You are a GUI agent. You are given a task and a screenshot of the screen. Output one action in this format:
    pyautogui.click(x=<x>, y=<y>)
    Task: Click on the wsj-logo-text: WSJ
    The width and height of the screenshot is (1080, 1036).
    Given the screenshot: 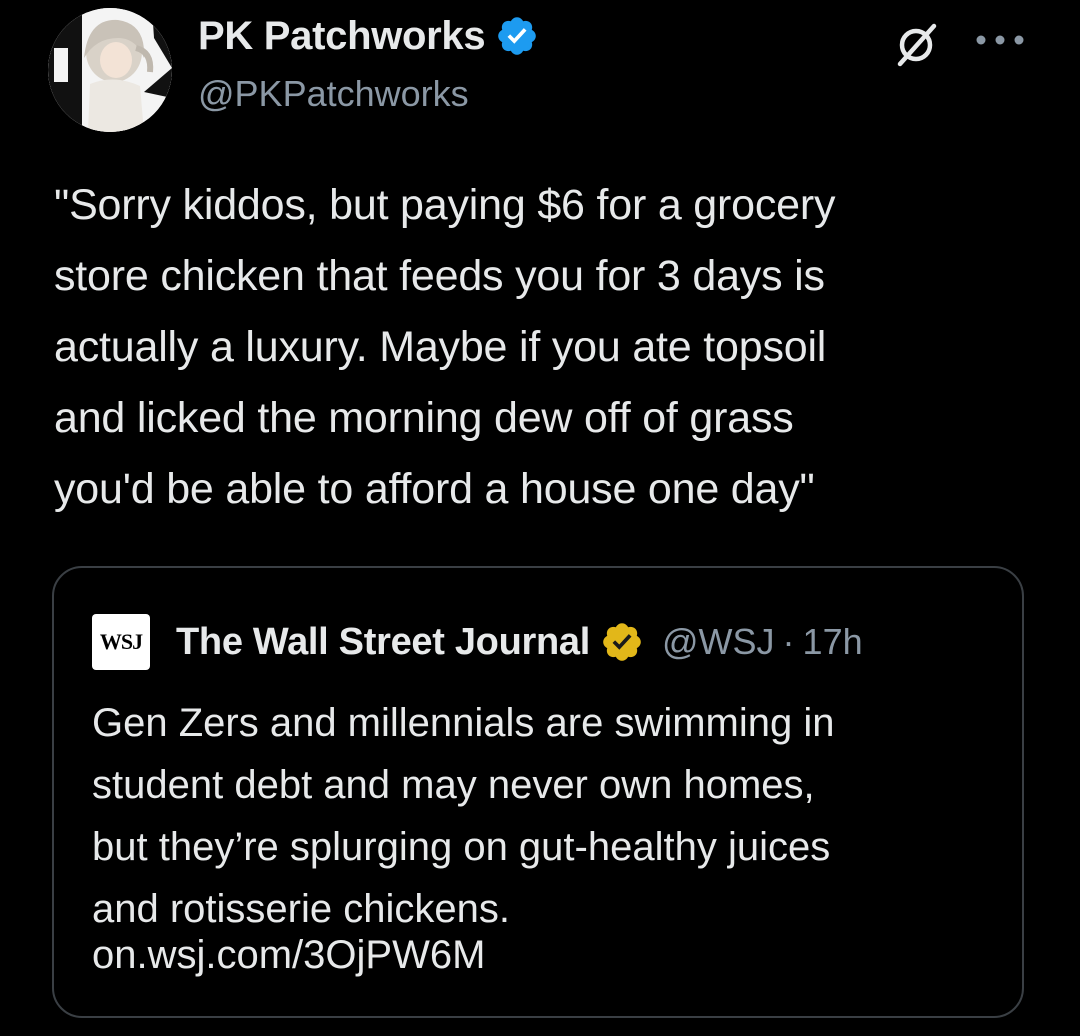 What is the action you would take?
    pyautogui.click(x=121, y=641)
    